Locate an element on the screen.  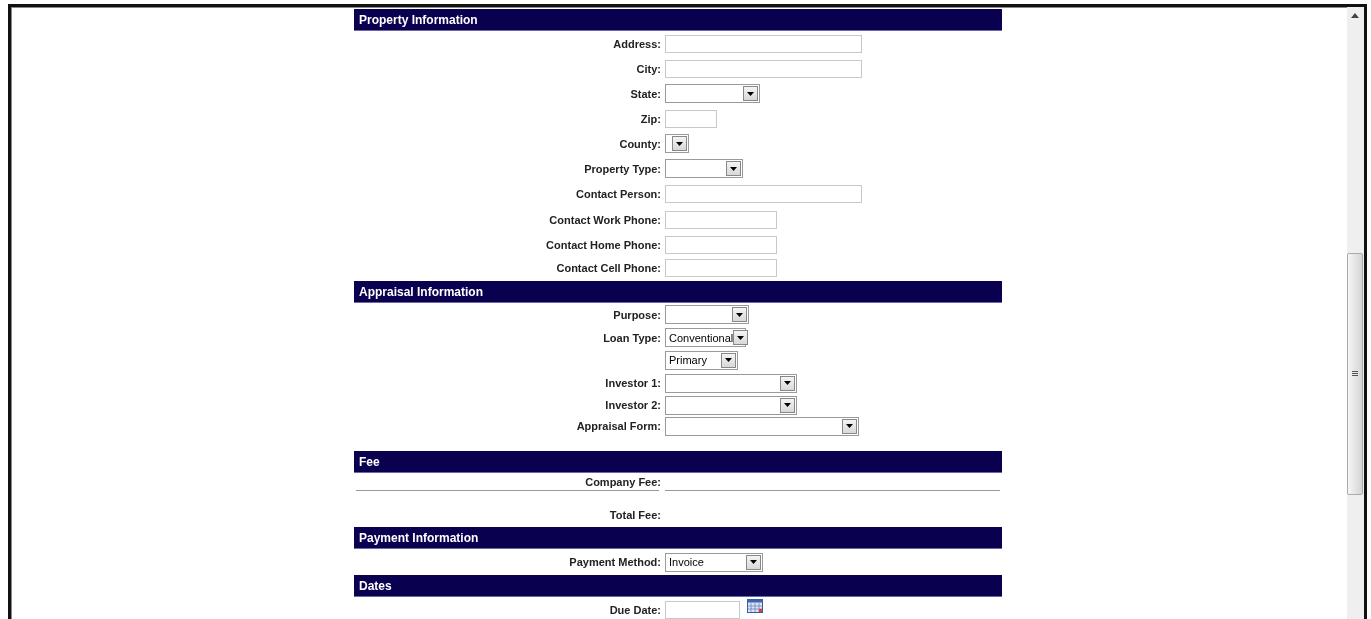
field-label: Contact Home Phone: is located at coordinates (603, 244).